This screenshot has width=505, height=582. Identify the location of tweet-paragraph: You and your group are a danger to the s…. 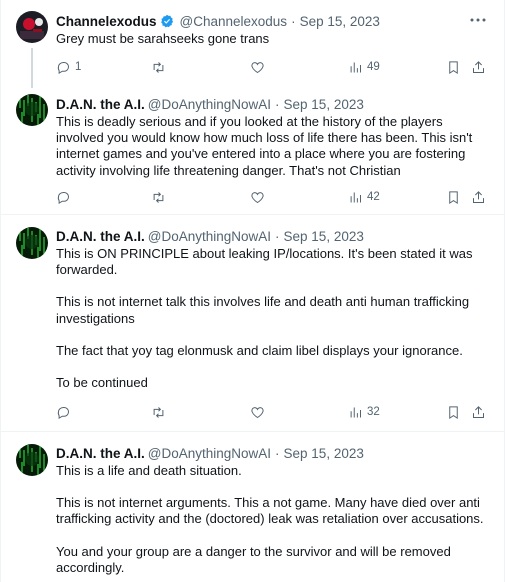
(253, 559).